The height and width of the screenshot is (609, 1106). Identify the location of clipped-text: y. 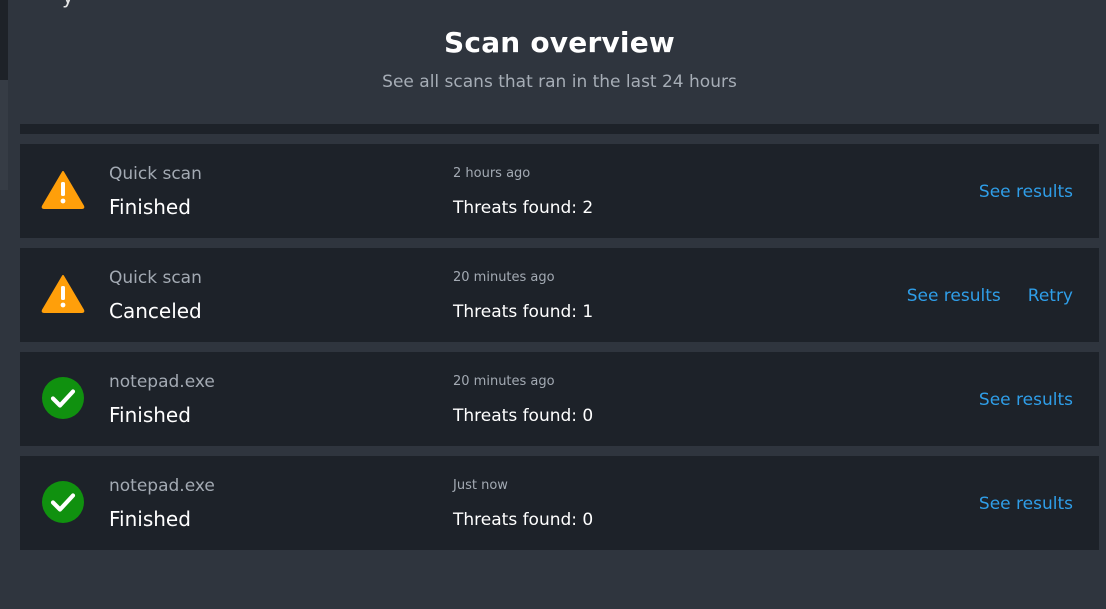
(68, 3).